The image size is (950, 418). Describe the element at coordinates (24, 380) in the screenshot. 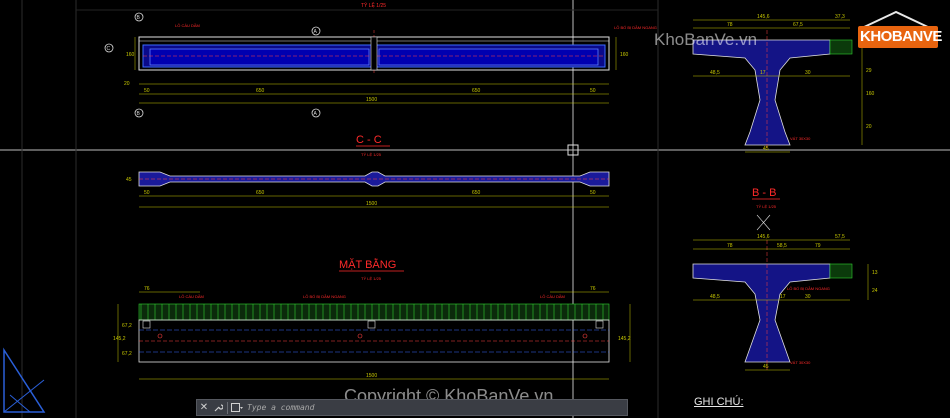

I see `ucs-icon` at that location.